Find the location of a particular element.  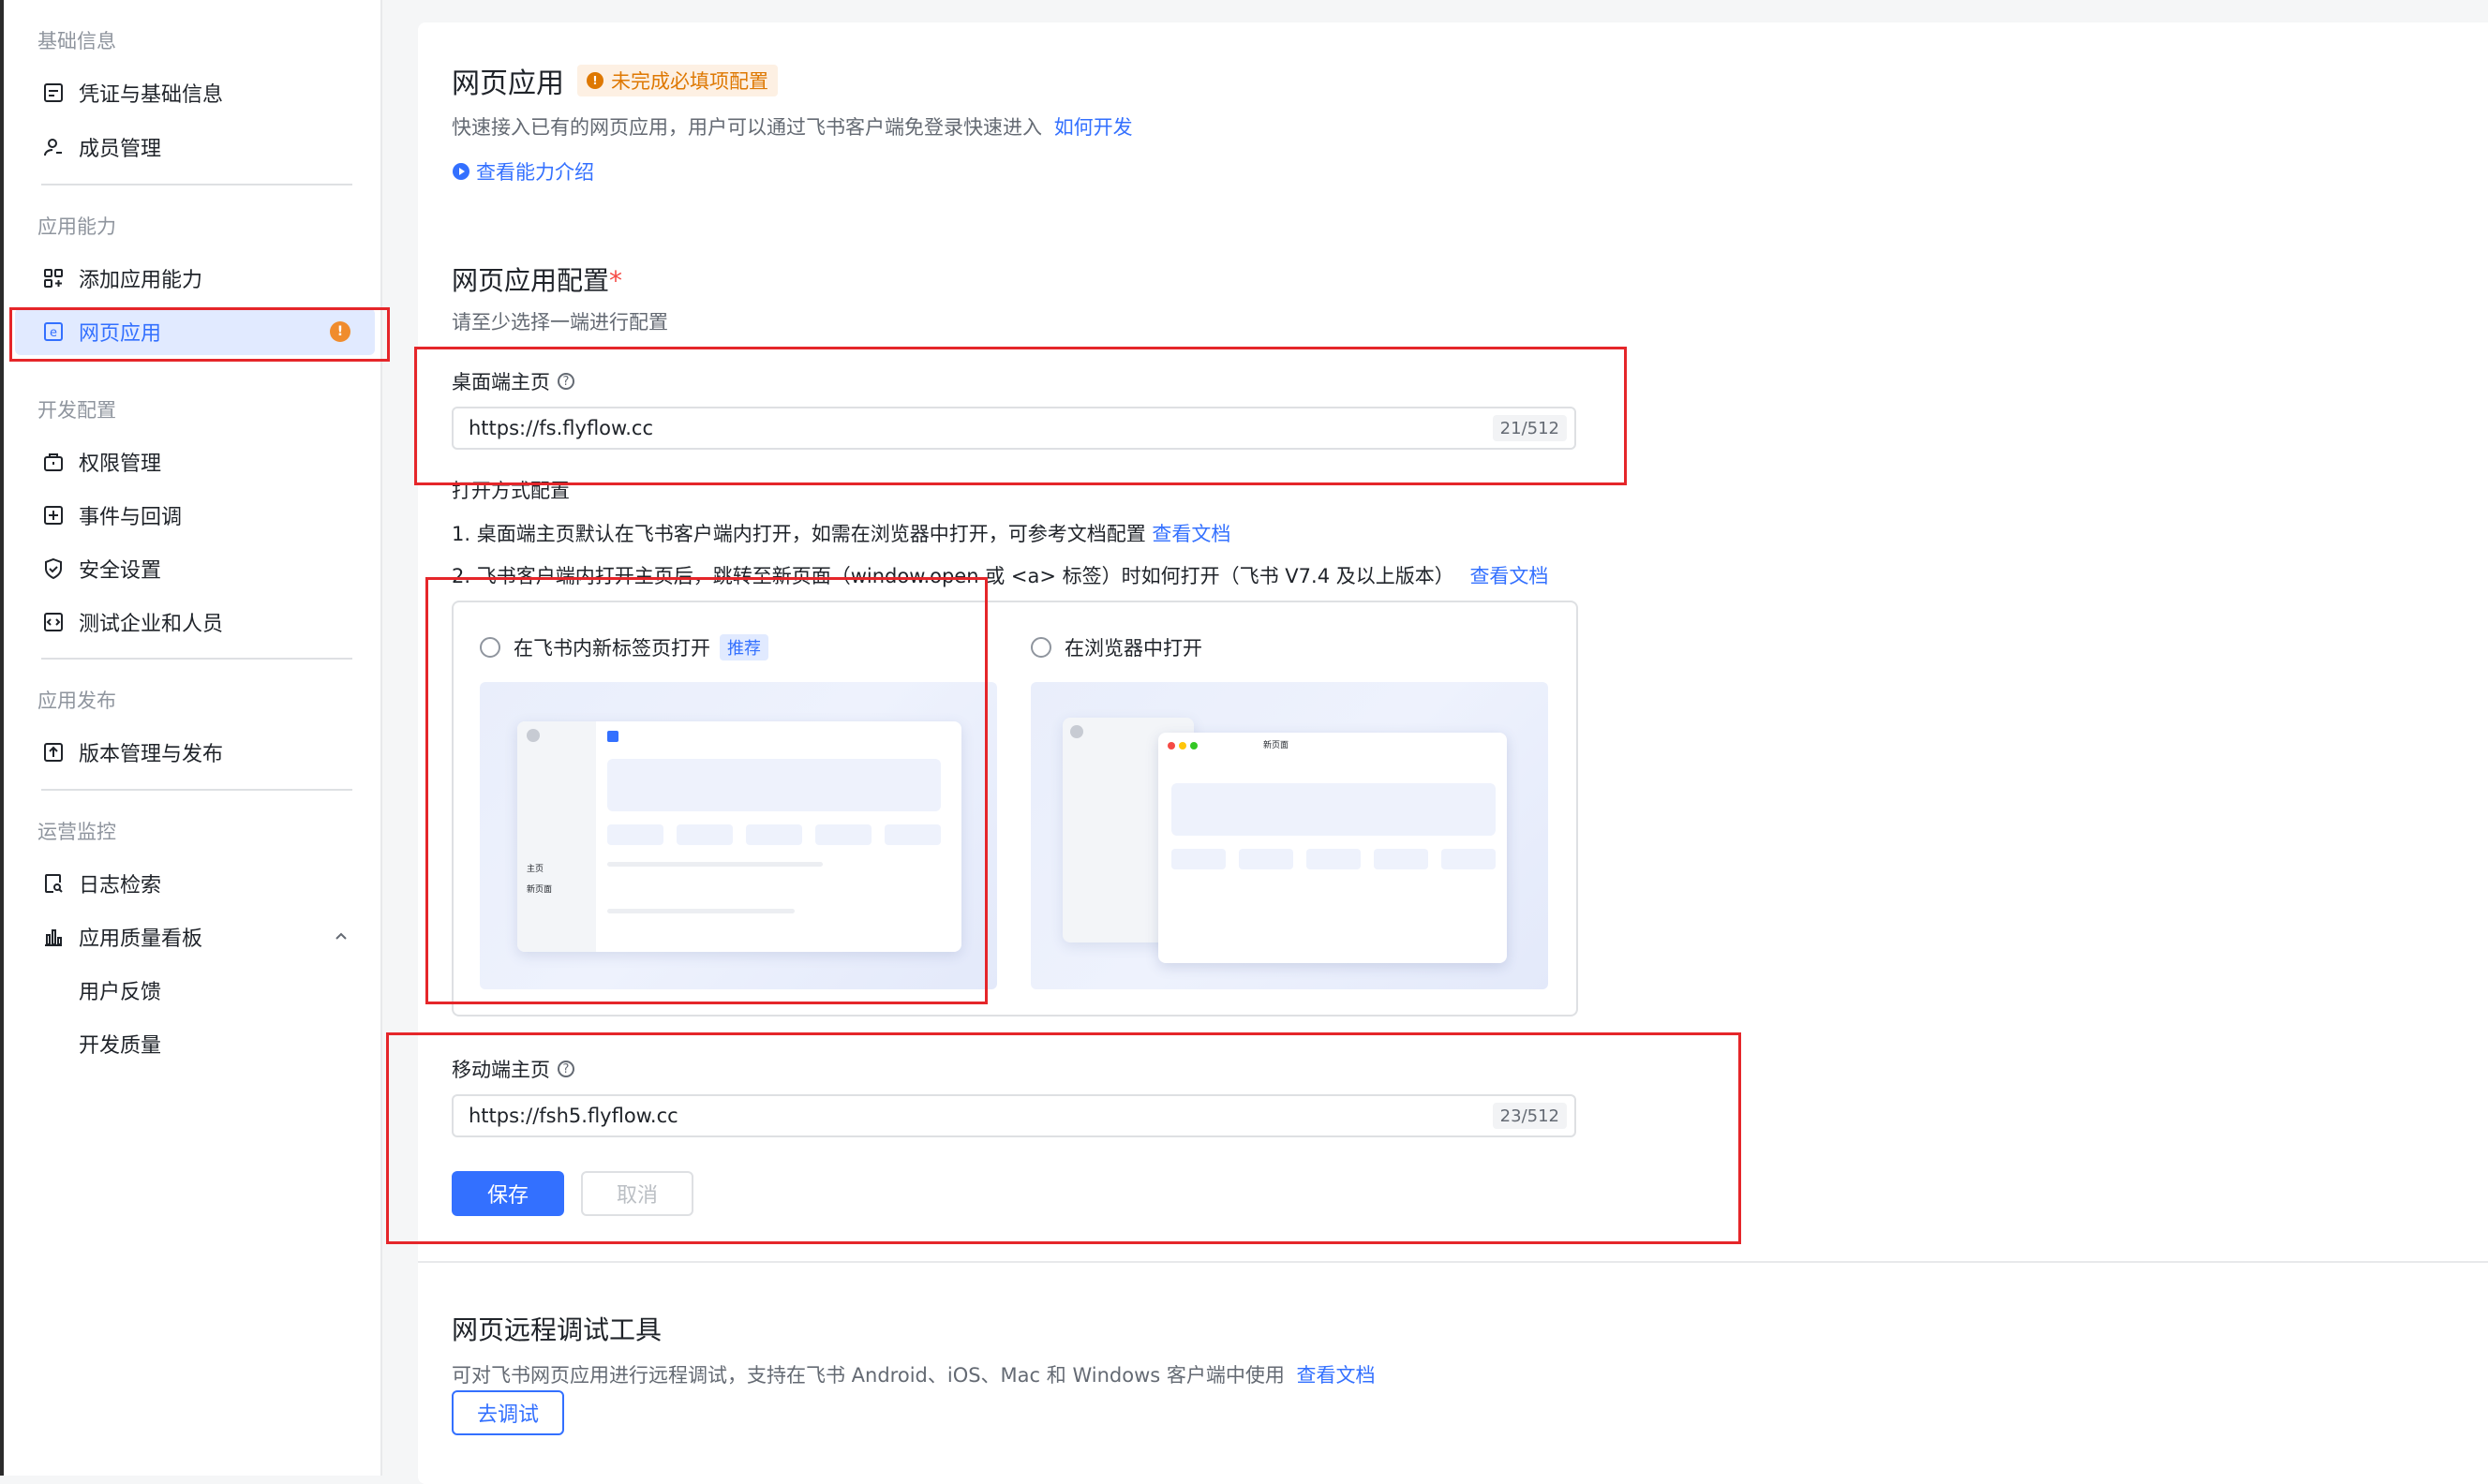

preview-banner is located at coordinates (1333, 809).